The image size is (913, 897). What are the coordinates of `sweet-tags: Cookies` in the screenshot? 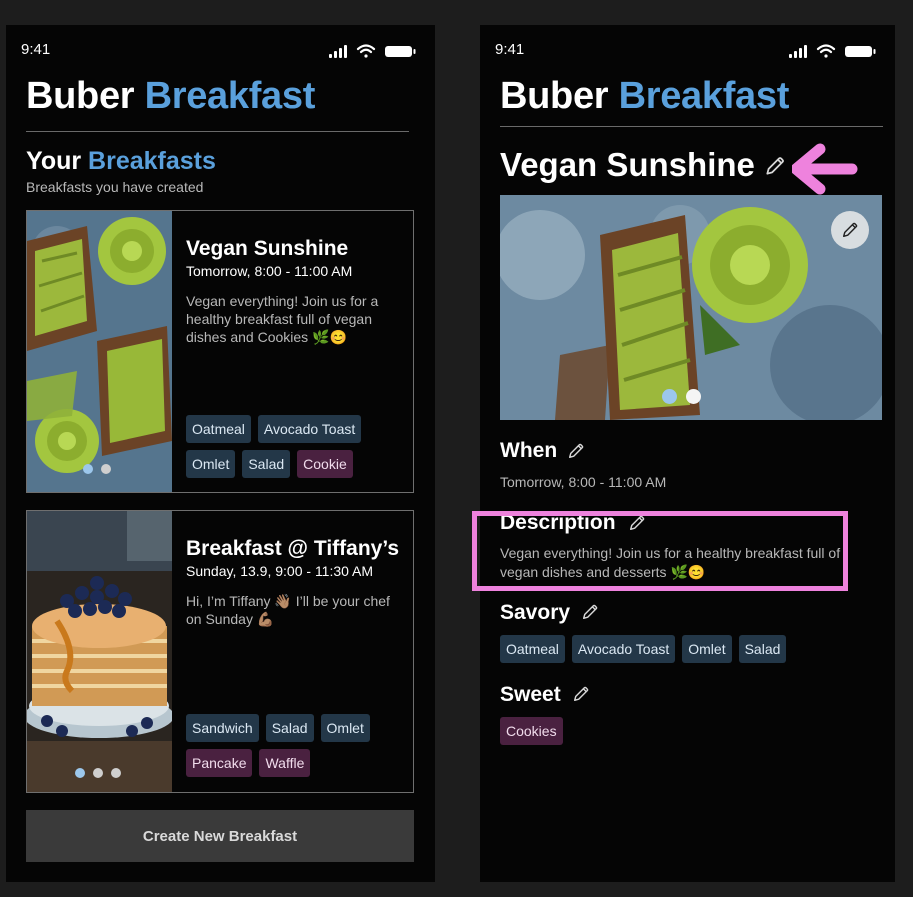 It's located at (694, 731).